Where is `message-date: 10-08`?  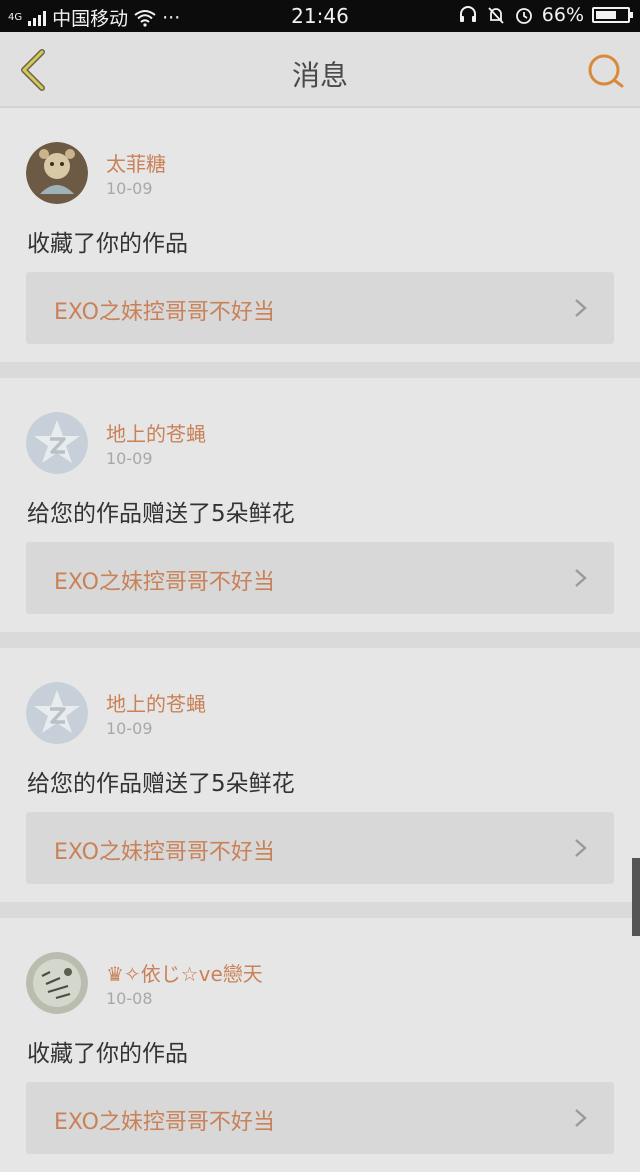
message-date: 10-08 is located at coordinates (129, 998).